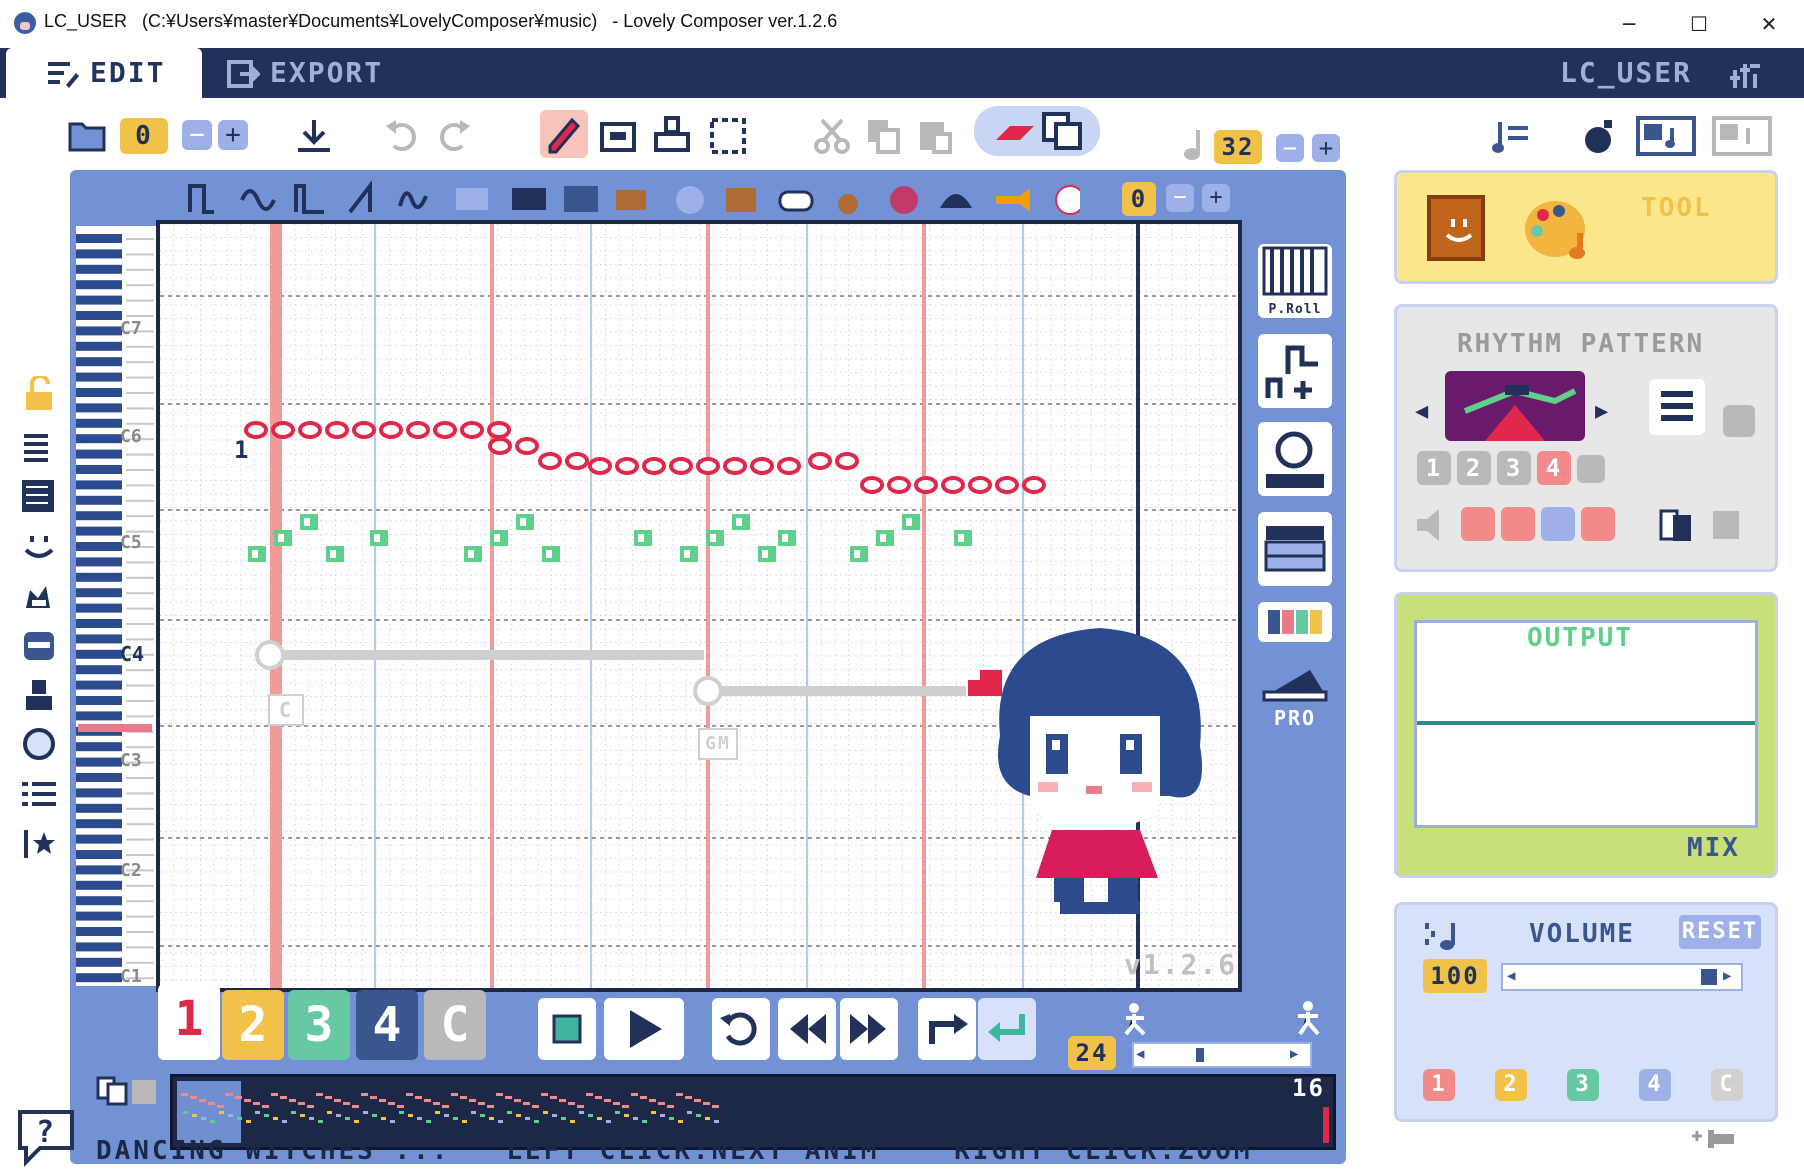 The height and width of the screenshot is (1174, 1804). What do you see at coordinates (1514, 468) in the screenshot?
I see `rhythm-slot-3: 3` at bounding box center [1514, 468].